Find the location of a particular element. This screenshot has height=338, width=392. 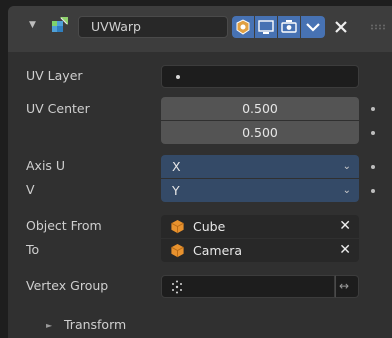

uv-center-u-field: 0.500 is located at coordinates (260, 108).